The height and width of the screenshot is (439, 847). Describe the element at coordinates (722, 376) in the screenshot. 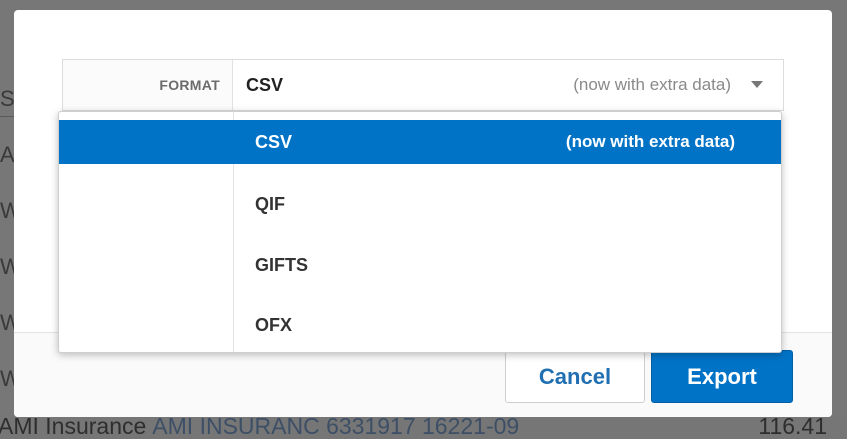

I see `export-button: Export` at that location.